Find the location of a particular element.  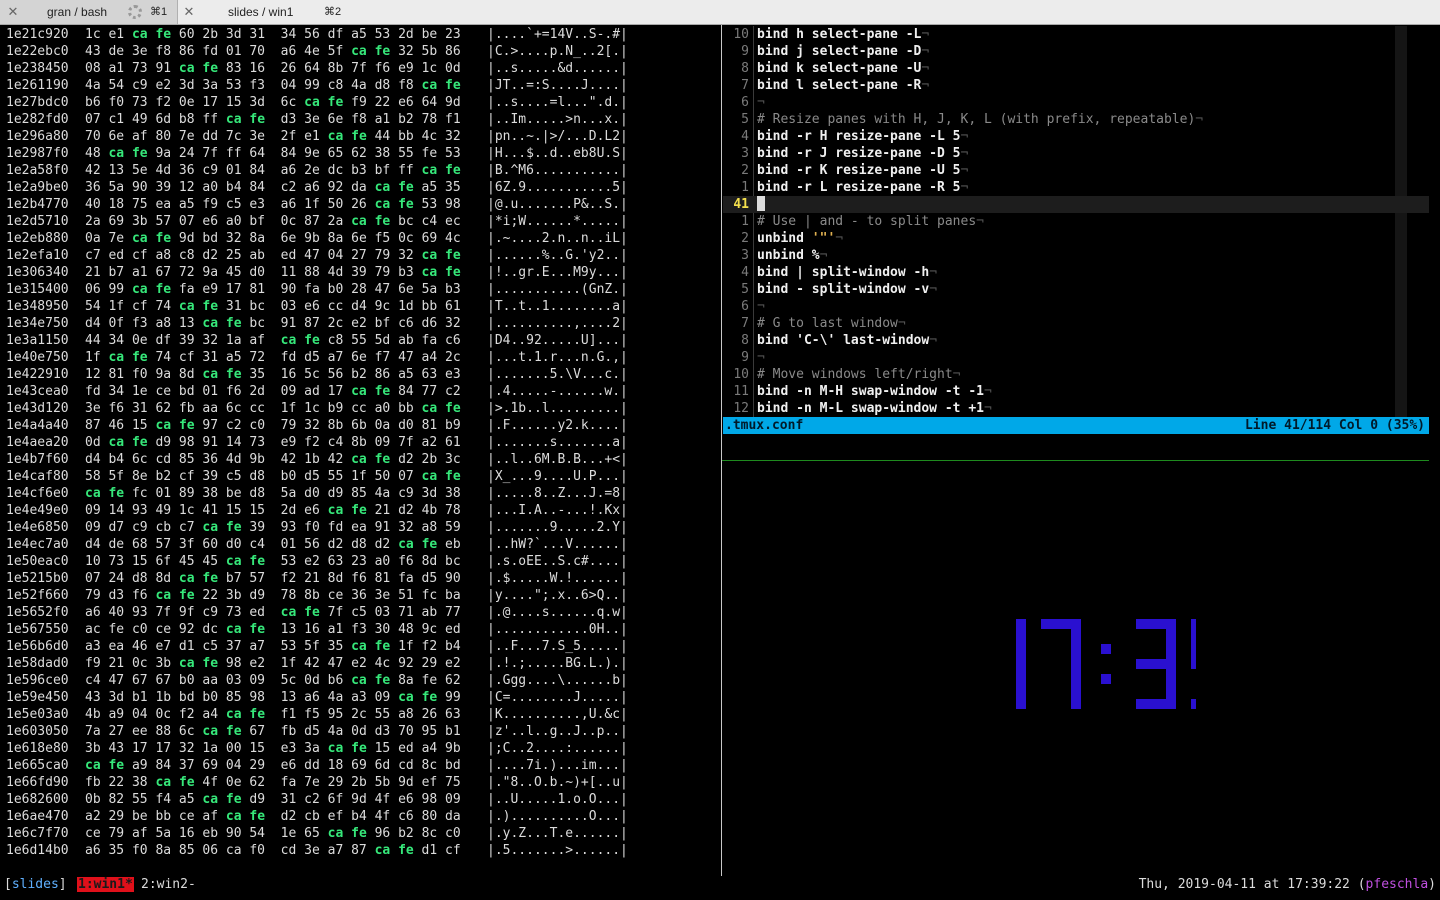

line-text: bind -r K resize-pane -U 5¬ is located at coordinates (863, 170).